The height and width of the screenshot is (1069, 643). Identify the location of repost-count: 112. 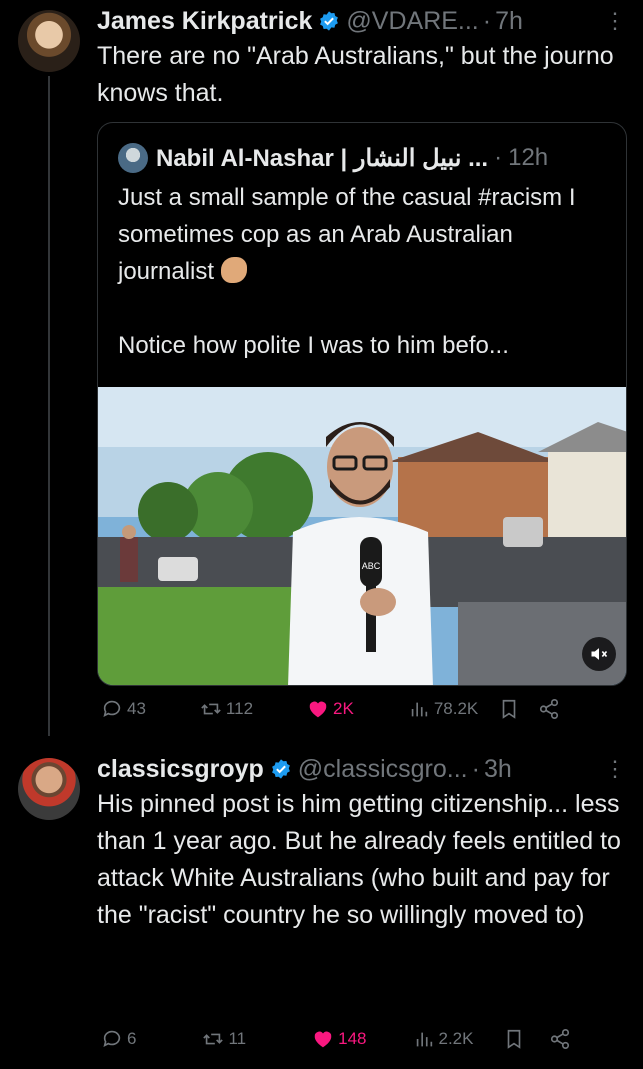
(239, 708).